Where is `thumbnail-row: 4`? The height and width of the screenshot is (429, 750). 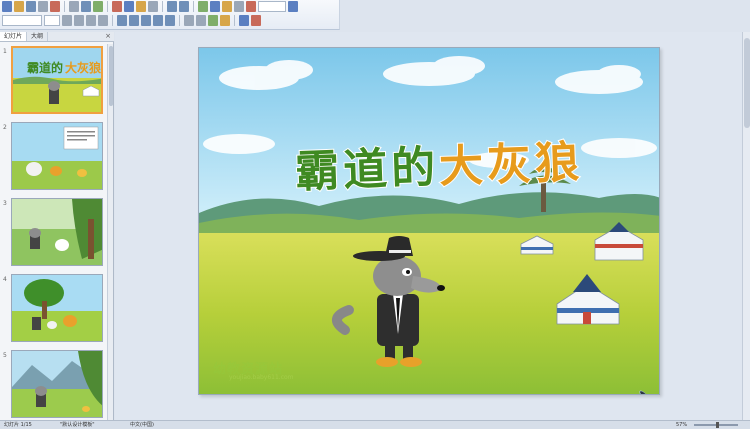
thumbnail-row: 4 is located at coordinates (54, 309).